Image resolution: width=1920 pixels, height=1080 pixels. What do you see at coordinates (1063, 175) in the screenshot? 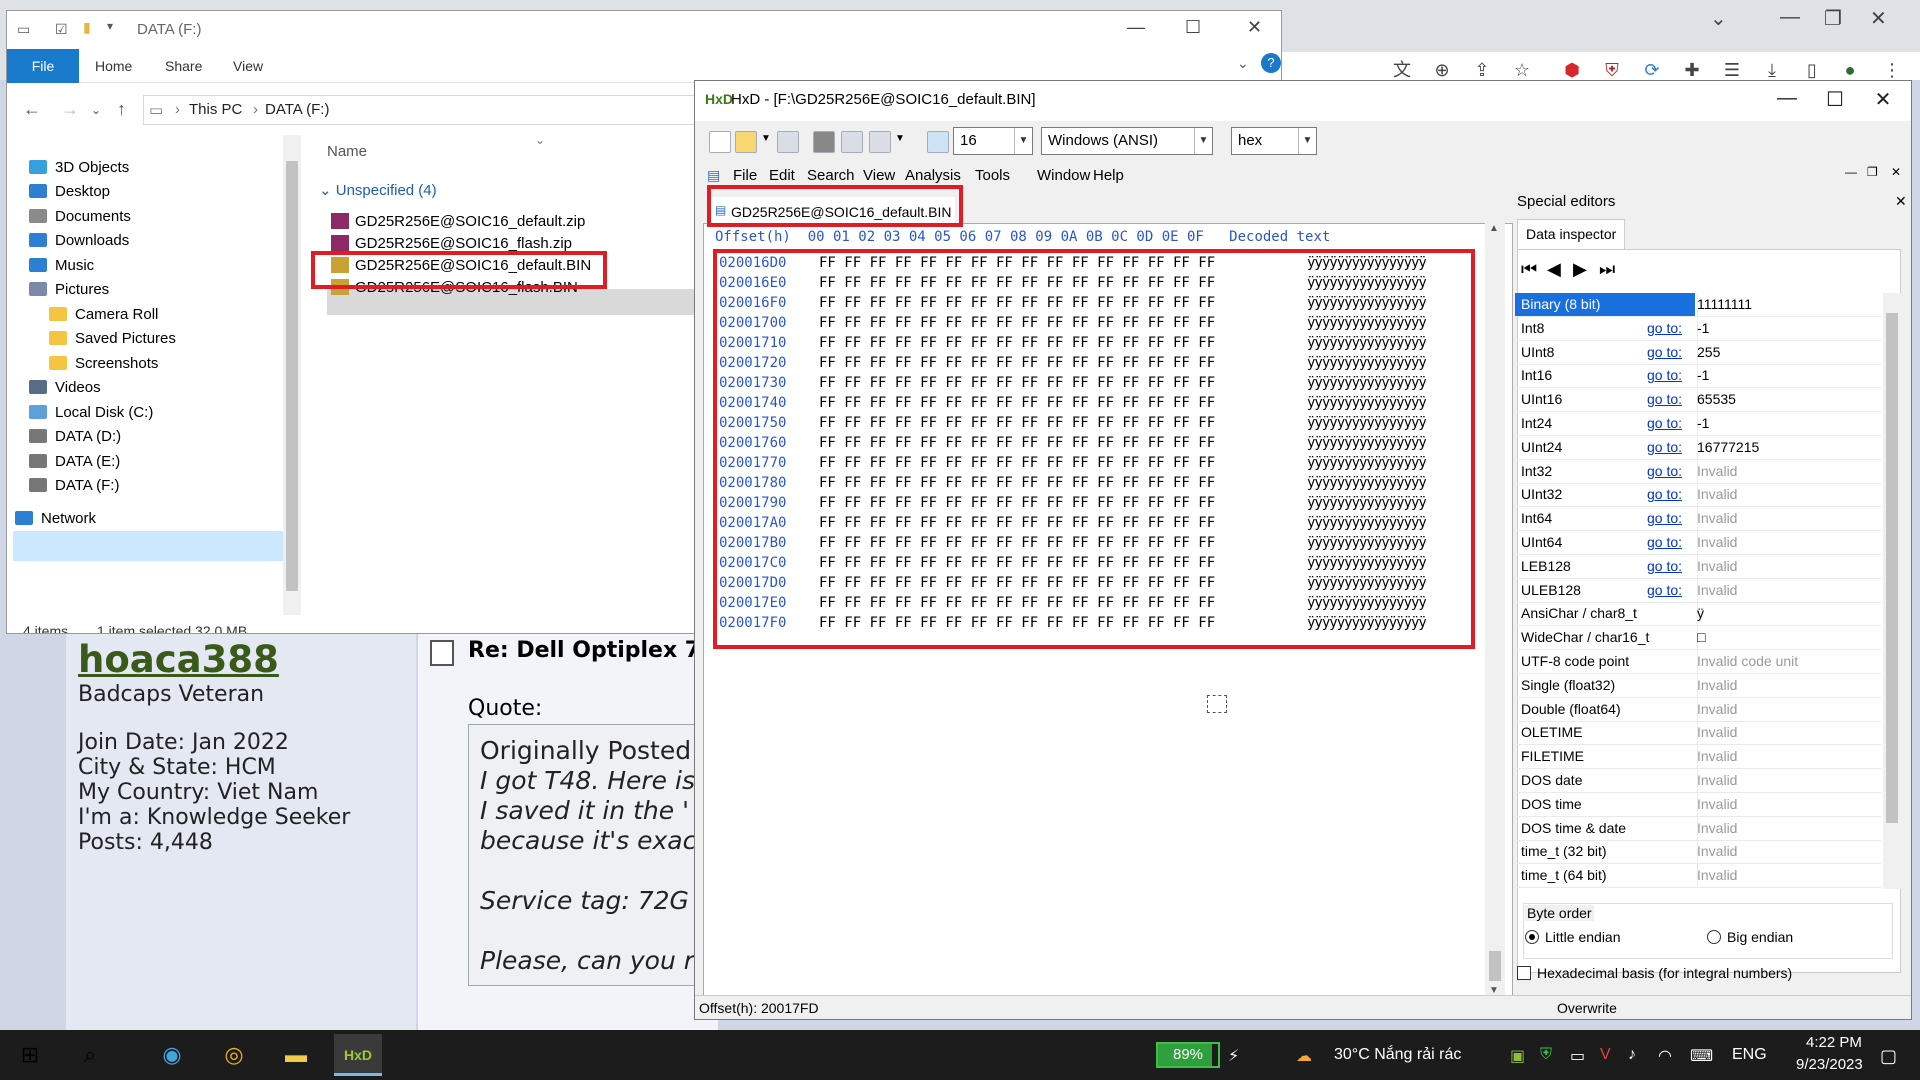
I see `menu-window: Window` at bounding box center [1063, 175].